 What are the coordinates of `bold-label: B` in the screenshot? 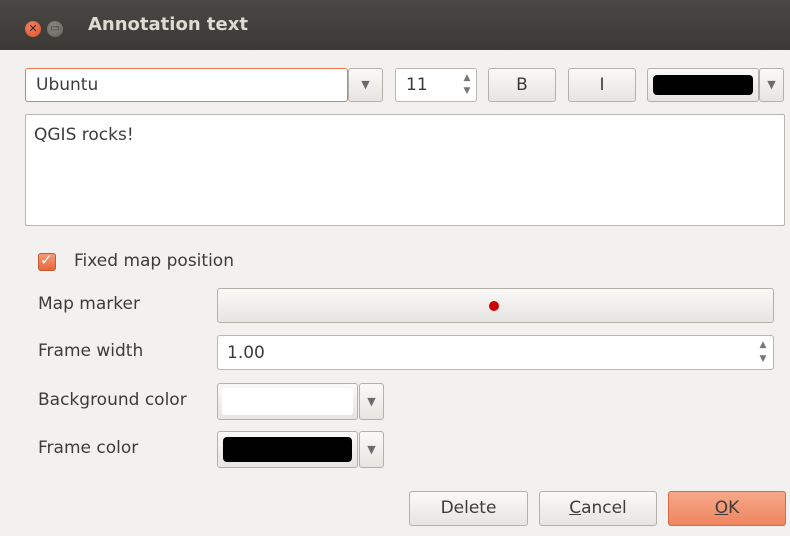 It's located at (522, 85).